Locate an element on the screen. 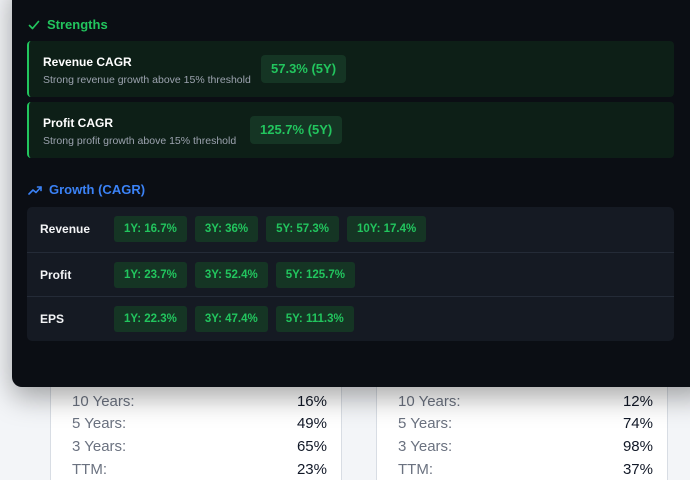 The image size is (690, 480). row-value: 98% is located at coordinates (637, 446).